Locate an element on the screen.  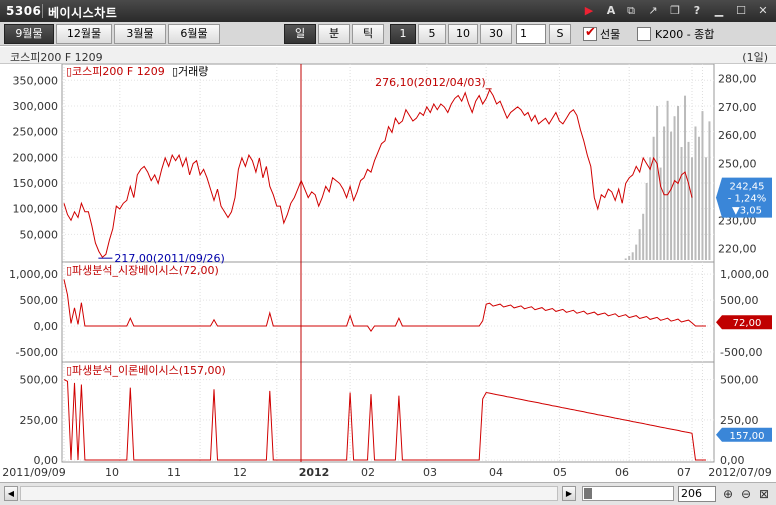
period-button-day: 일 is located at coordinates (300, 34).